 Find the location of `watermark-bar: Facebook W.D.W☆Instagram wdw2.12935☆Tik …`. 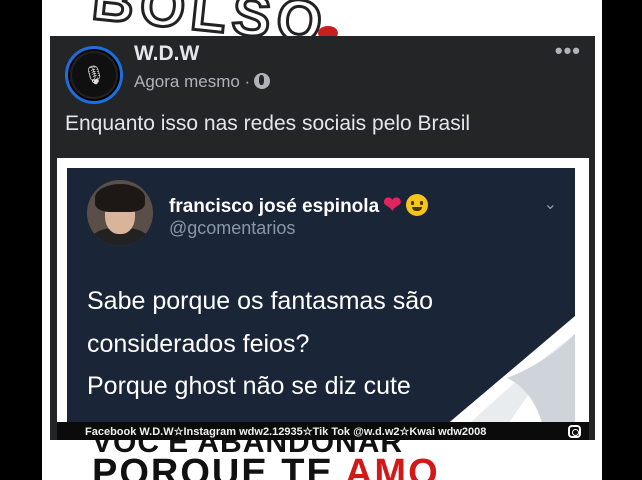

watermark-bar: Facebook W.D.W☆Instagram wdw2.12935☆Tik … is located at coordinates (323, 431).